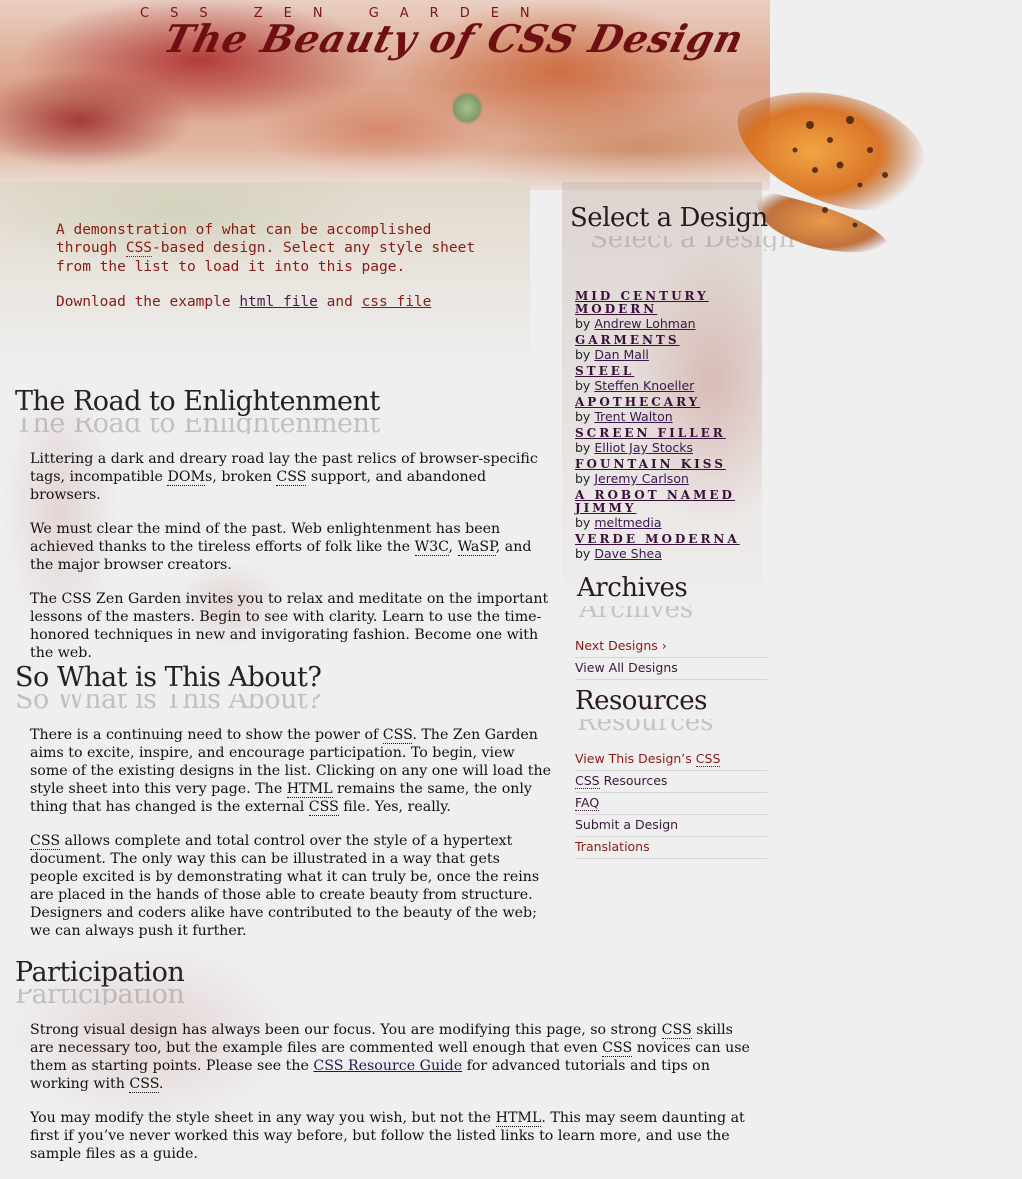 The image size is (1022, 1179). Describe the element at coordinates (612, 846) in the screenshot. I see `translations-link: Translations` at that location.